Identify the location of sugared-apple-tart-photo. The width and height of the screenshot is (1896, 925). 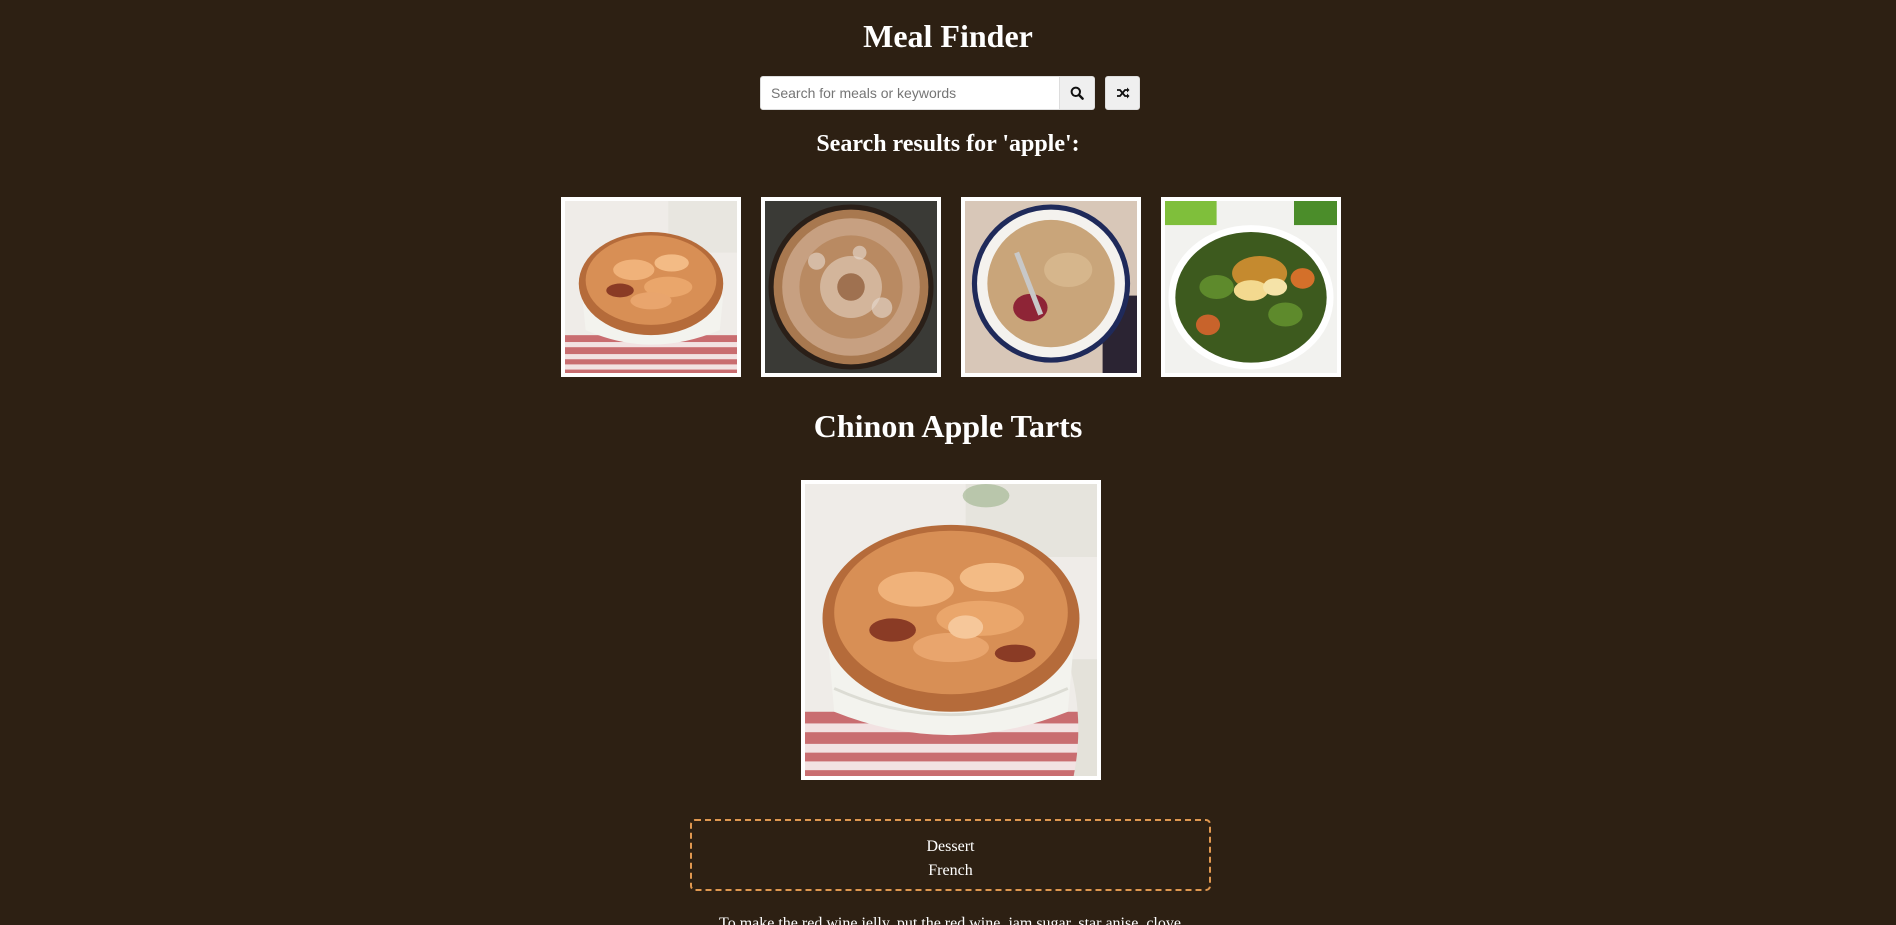
(851, 287).